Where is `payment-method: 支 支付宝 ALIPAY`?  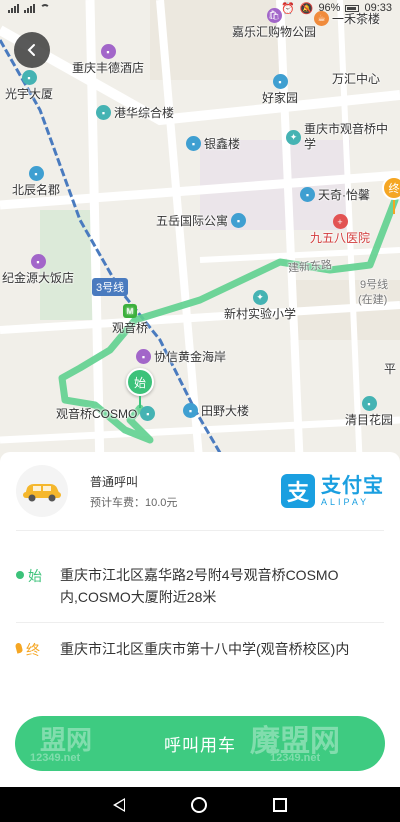 payment-method: 支 支付宝 ALIPAY is located at coordinates (332, 491).